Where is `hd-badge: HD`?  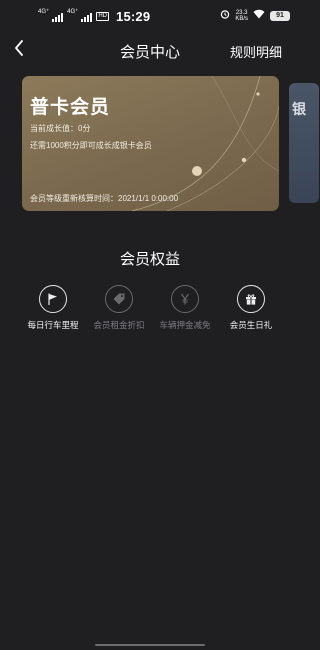 hd-badge: HD is located at coordinates (103, 16).